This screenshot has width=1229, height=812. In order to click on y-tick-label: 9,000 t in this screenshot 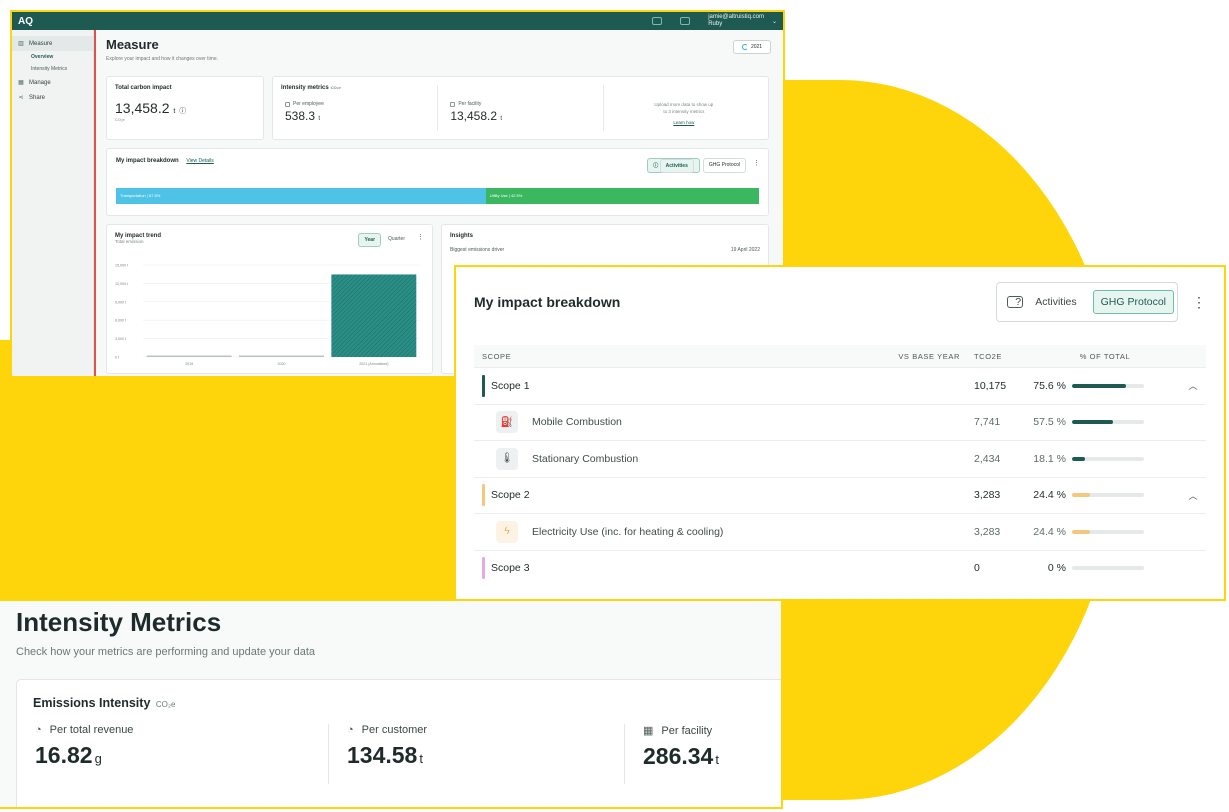, I will do `click(120, 302)`.